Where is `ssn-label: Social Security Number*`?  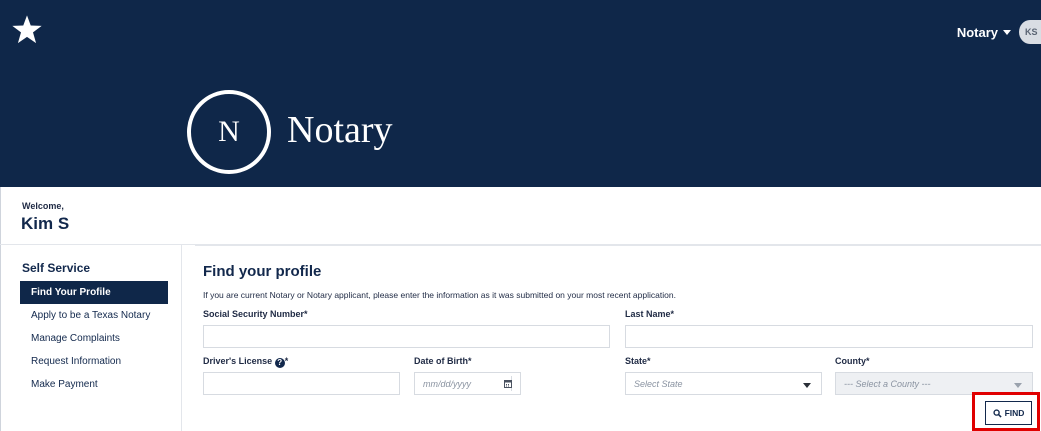 ssn-label: Social Security Number* is located at coordinates (255, 314).